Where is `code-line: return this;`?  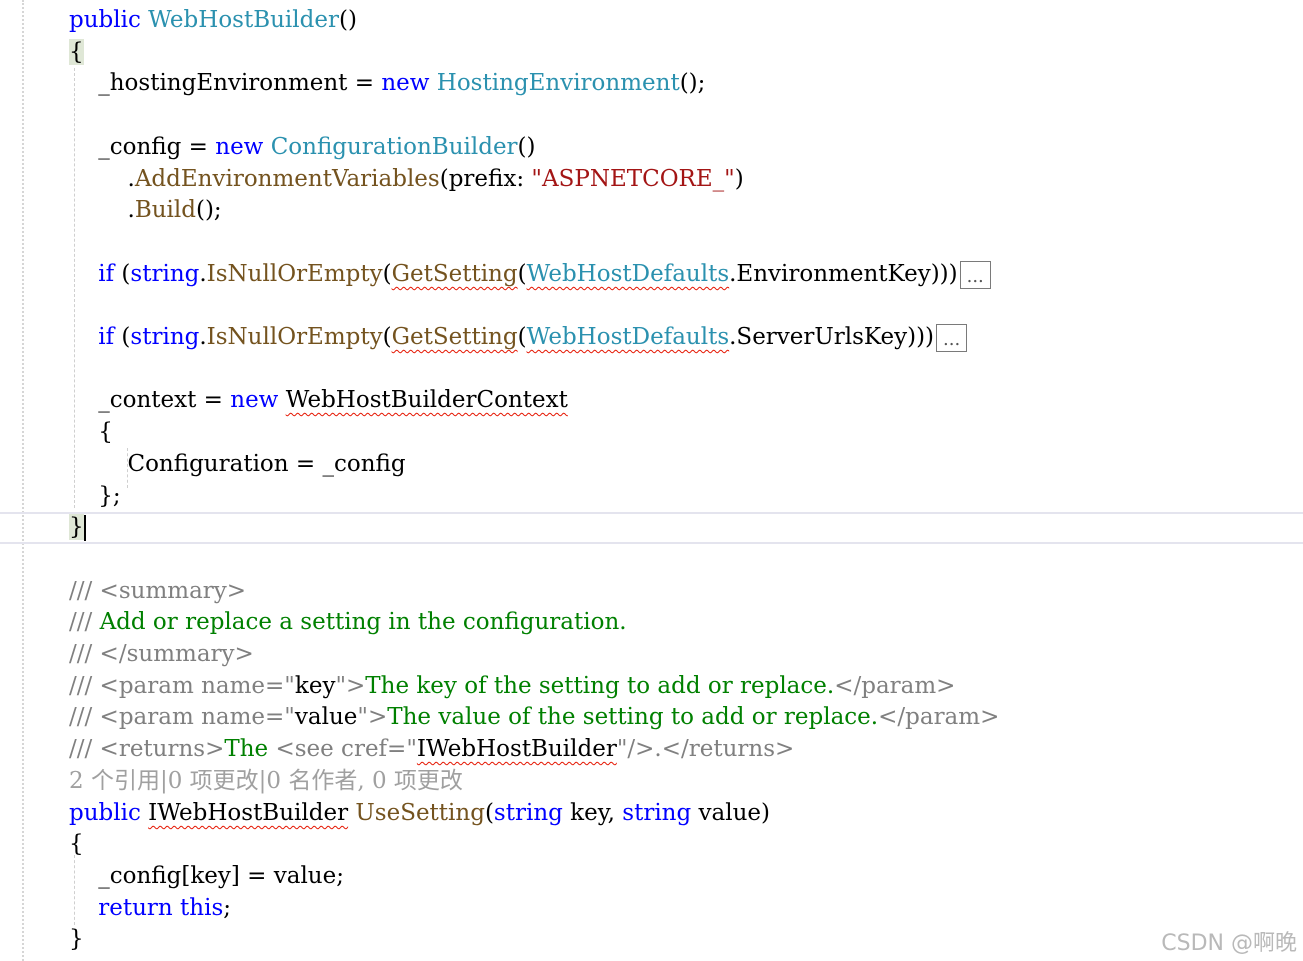 code-line: return this; is located at coordinates (150, 908).